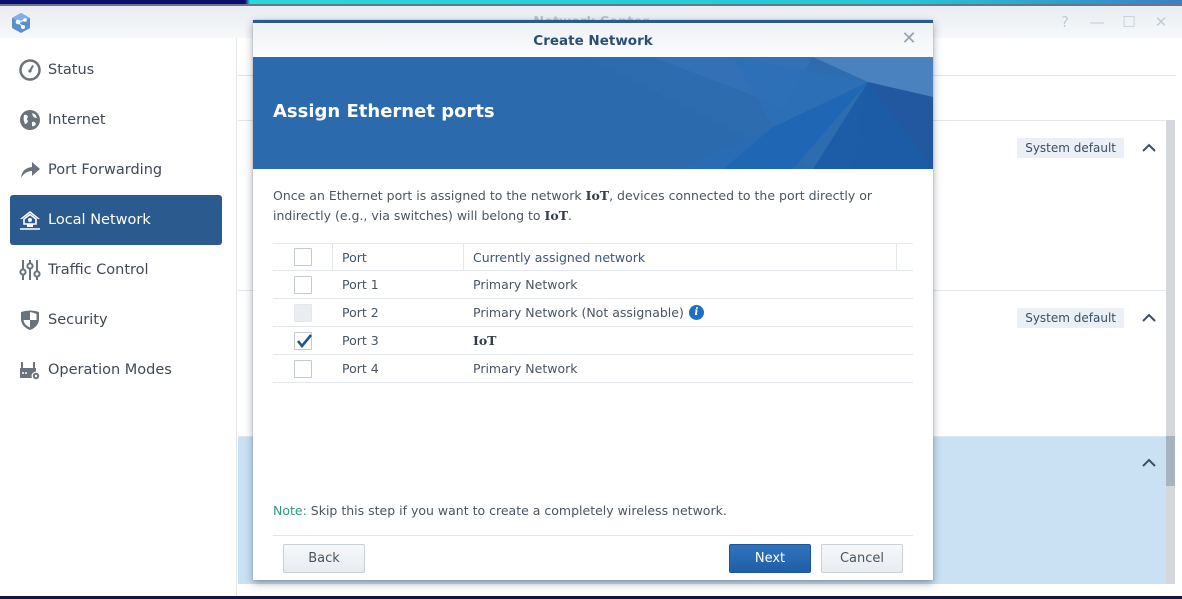 This screenshot has height=599, width=1182. I want to click on cancel-button: Cancel, so click(862, 558).